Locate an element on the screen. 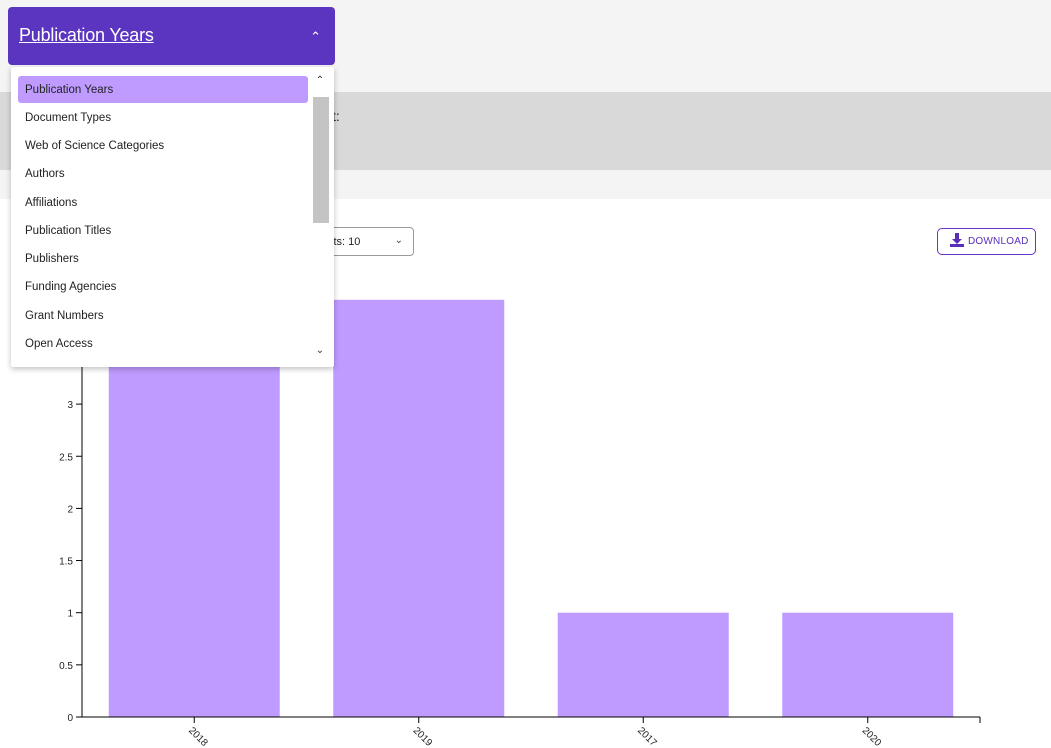  chevron-up-icon: ⌃ is located at coordinates (315, 36).